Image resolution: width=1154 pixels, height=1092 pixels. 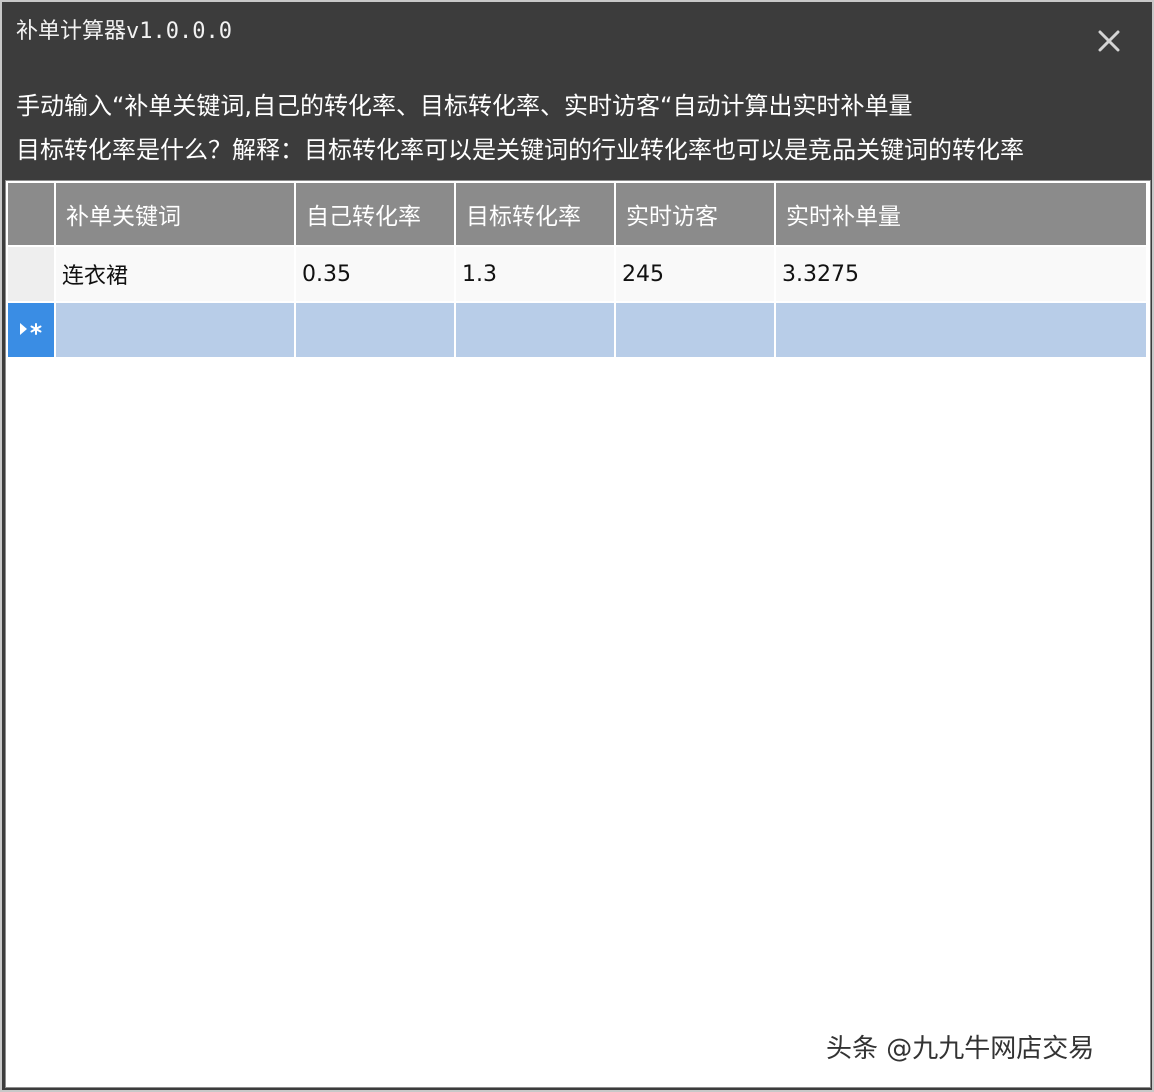 I want to click on cell-own-rate: 0.35, so click(x=375, y=274).